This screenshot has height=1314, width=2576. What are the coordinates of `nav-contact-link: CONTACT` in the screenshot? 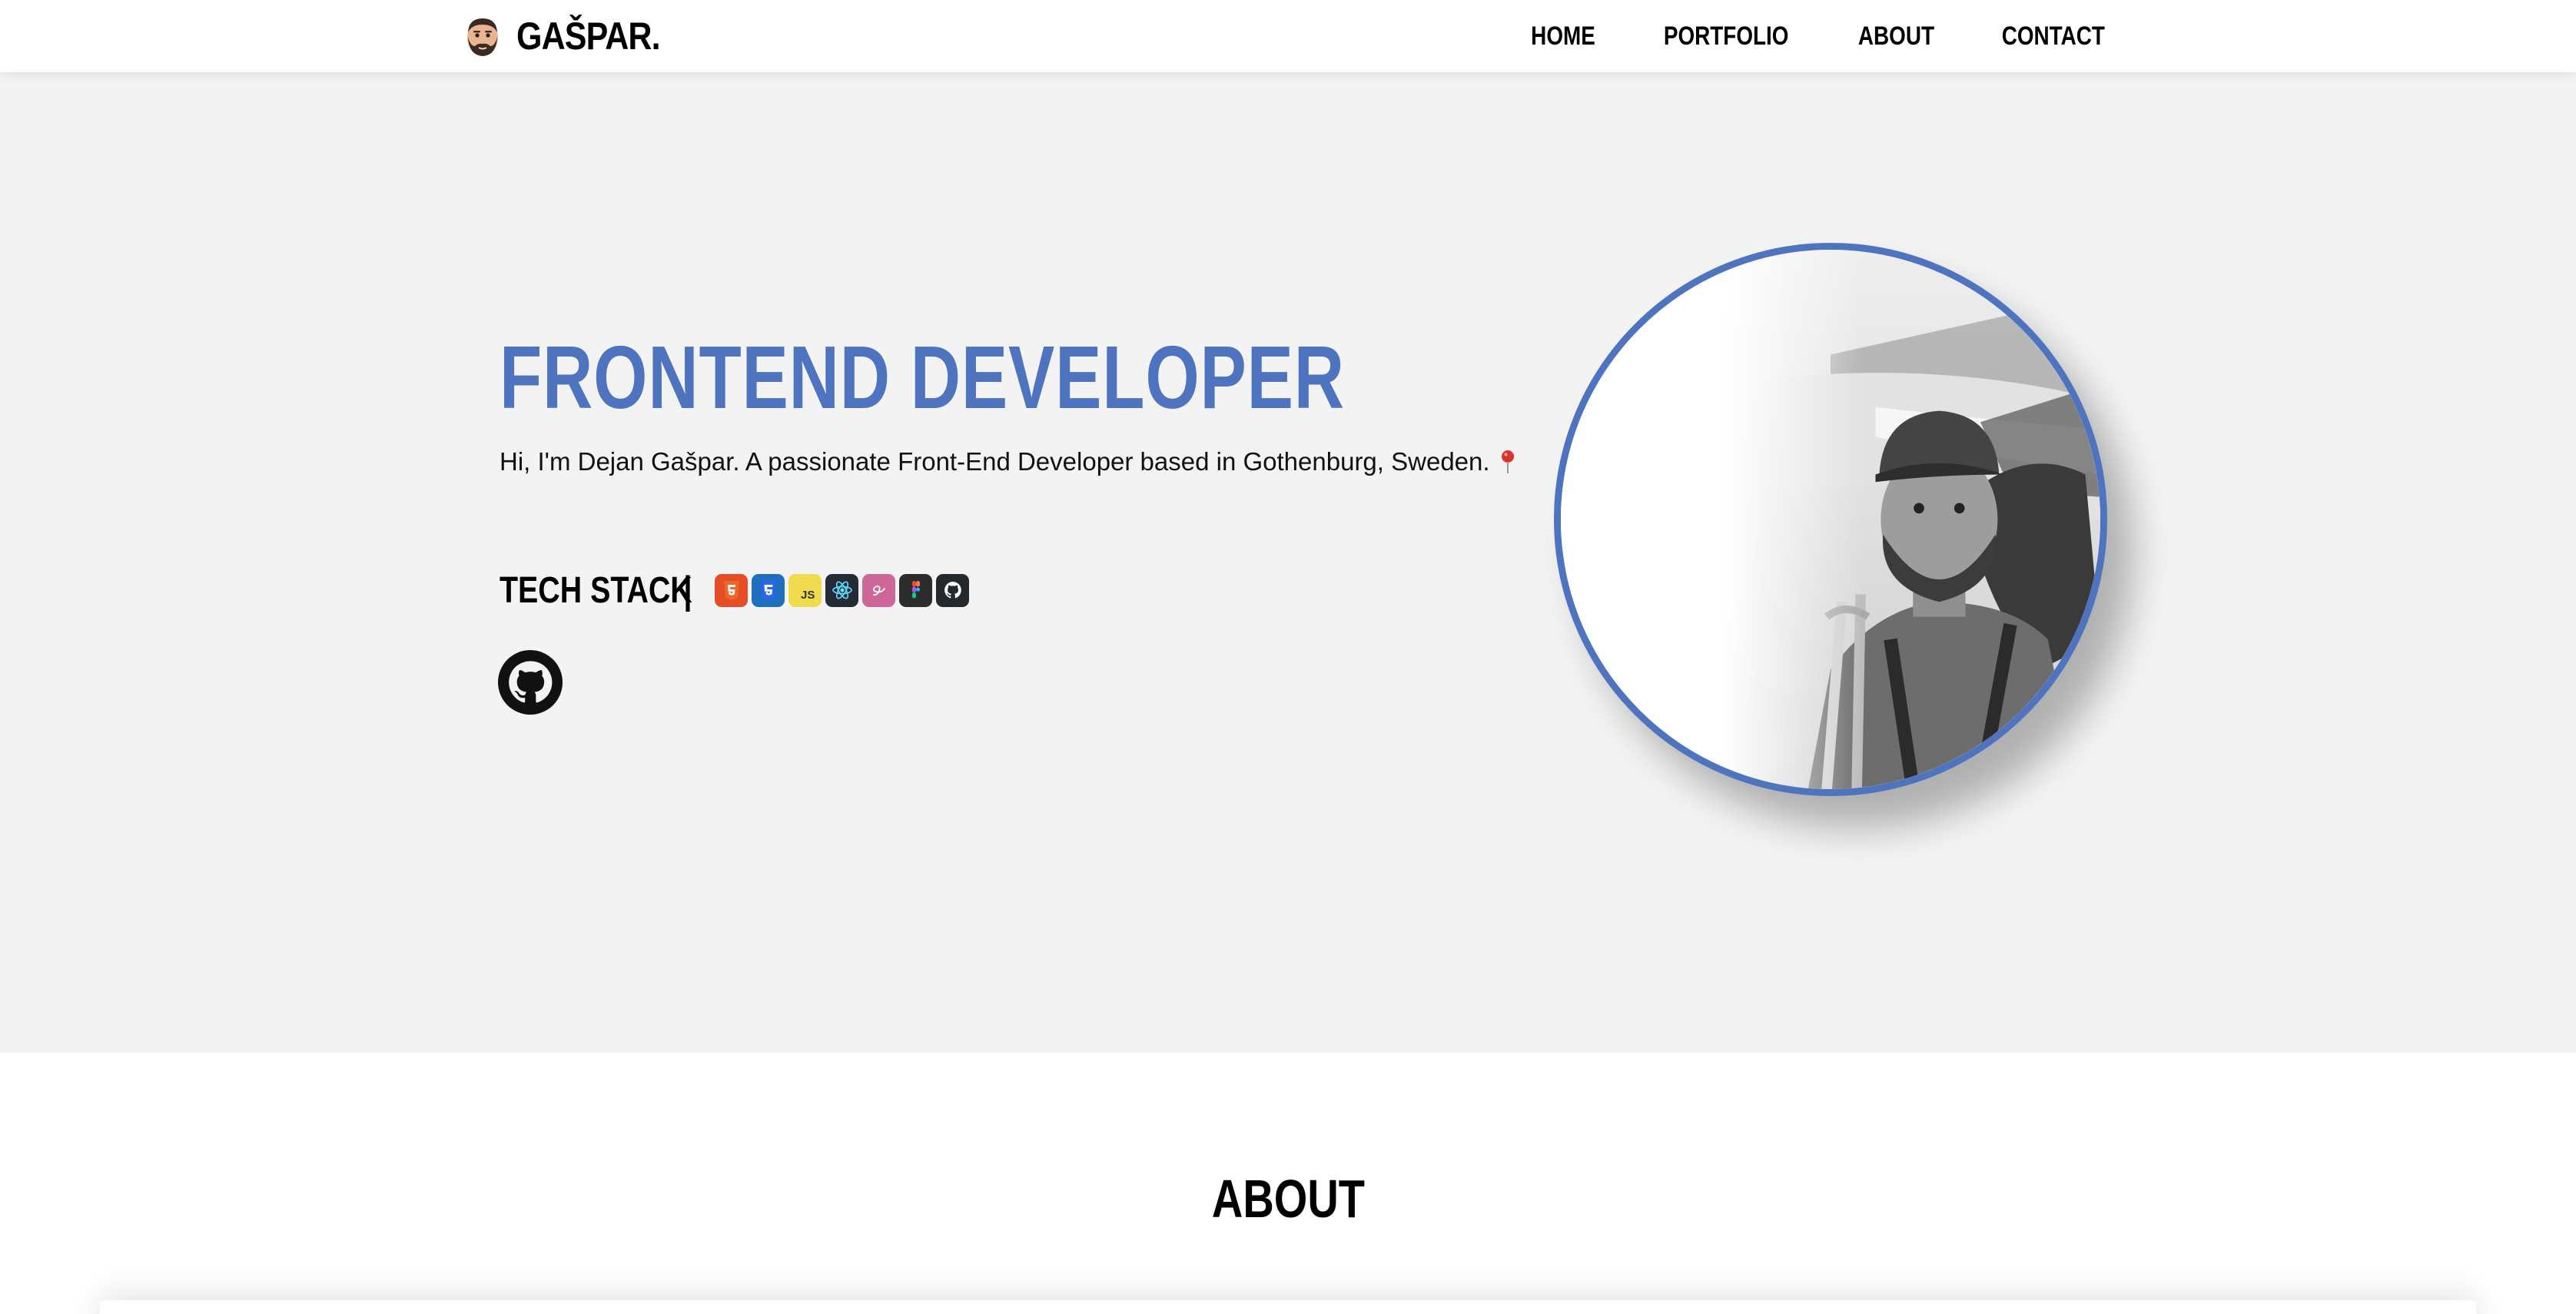 It's located at (2053, 36).